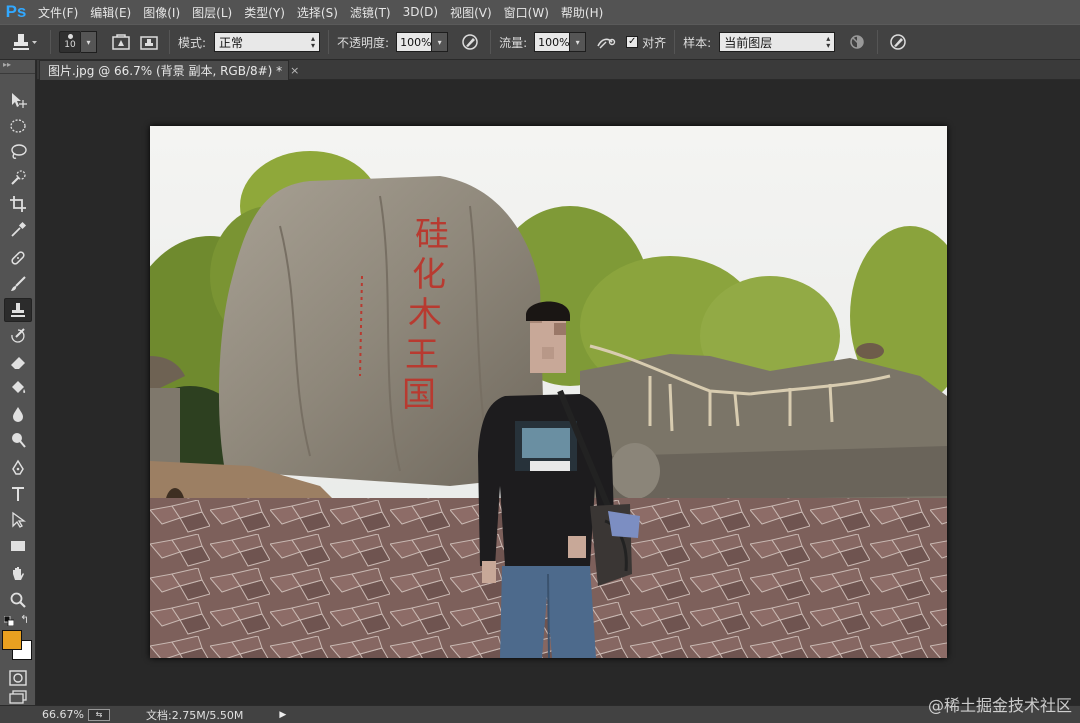  Describe the element at coordinates (18, 284) in the screenshot. I see `tool-brush` at that location.